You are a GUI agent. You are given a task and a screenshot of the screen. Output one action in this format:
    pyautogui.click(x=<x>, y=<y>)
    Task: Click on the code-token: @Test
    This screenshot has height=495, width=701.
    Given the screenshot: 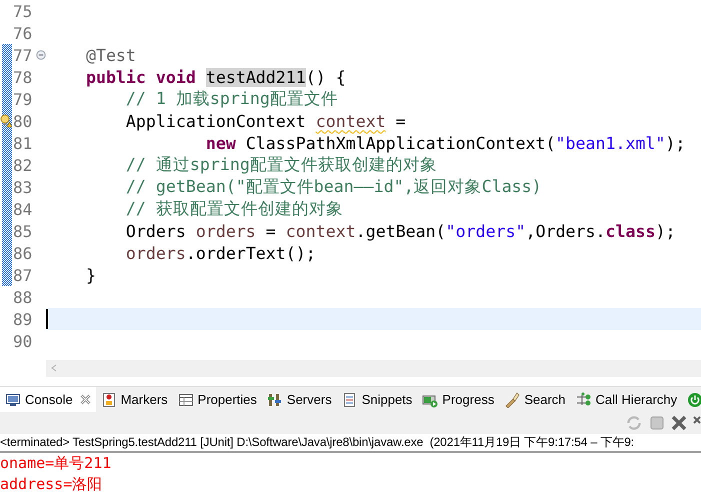 What is the action you would take?
    pyautogui.click(x=110, y=55)
    